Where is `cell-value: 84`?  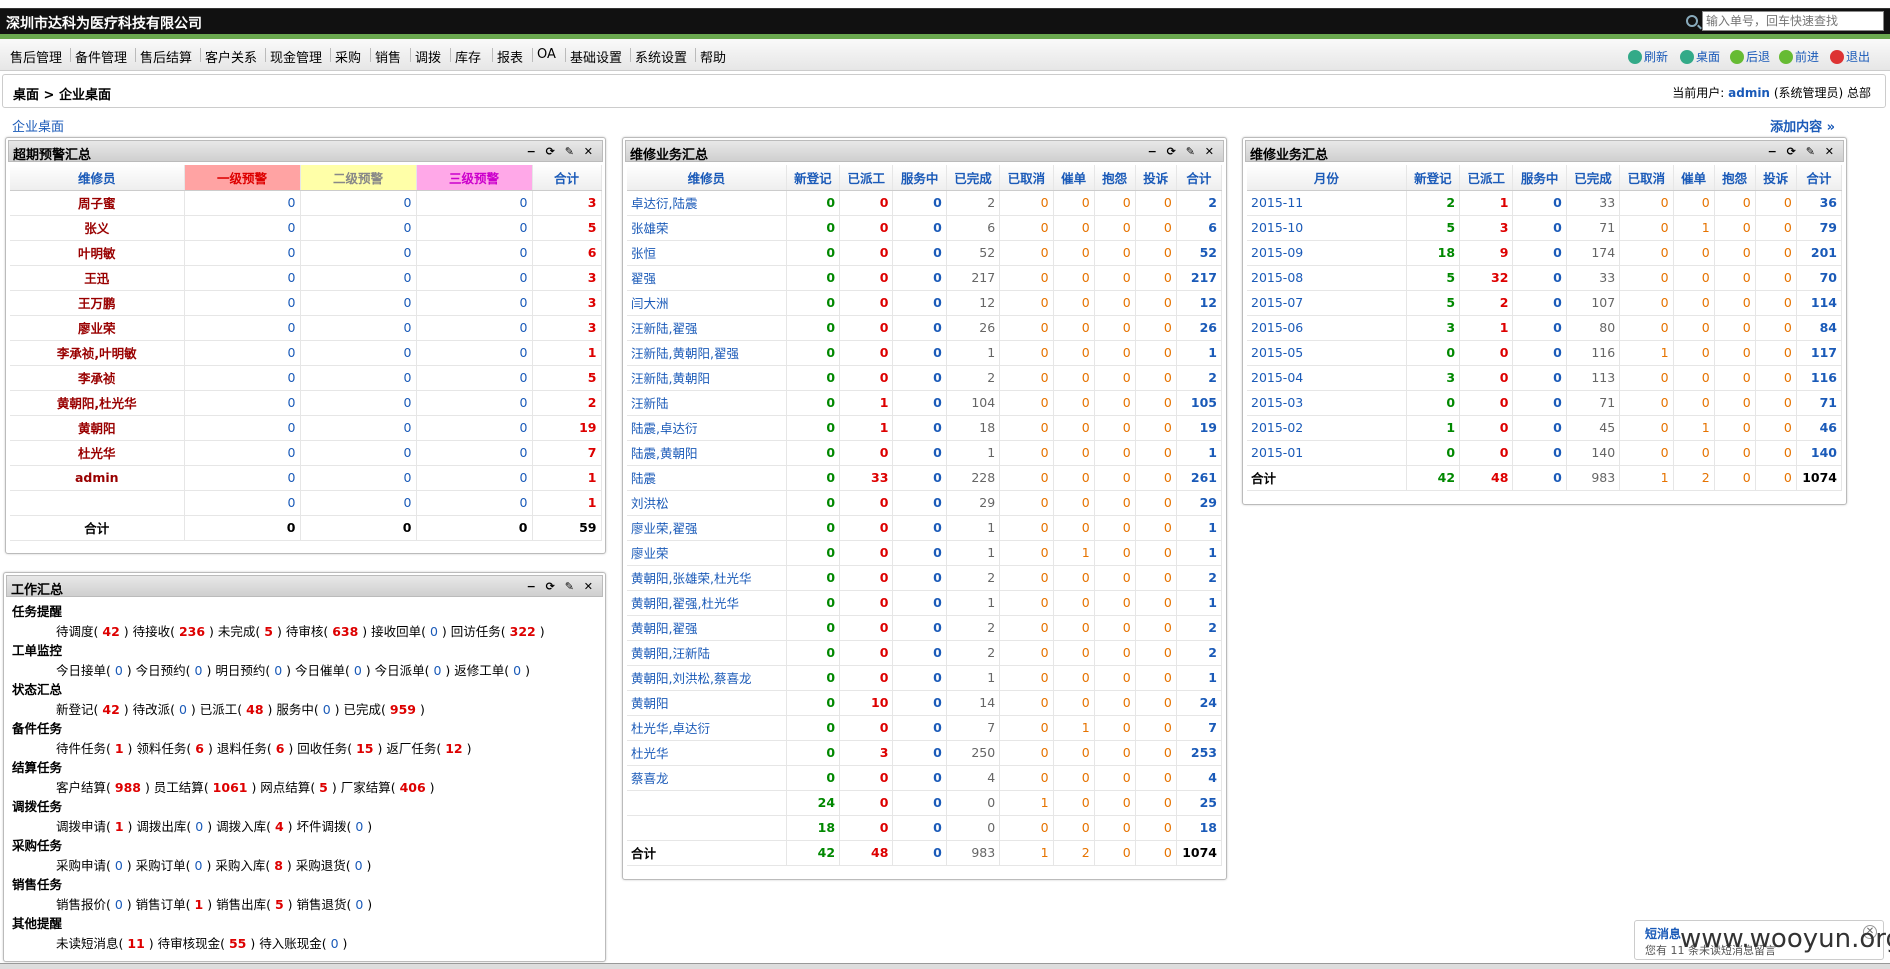 cell-value: 84 is located at coordinates (1819, 328).